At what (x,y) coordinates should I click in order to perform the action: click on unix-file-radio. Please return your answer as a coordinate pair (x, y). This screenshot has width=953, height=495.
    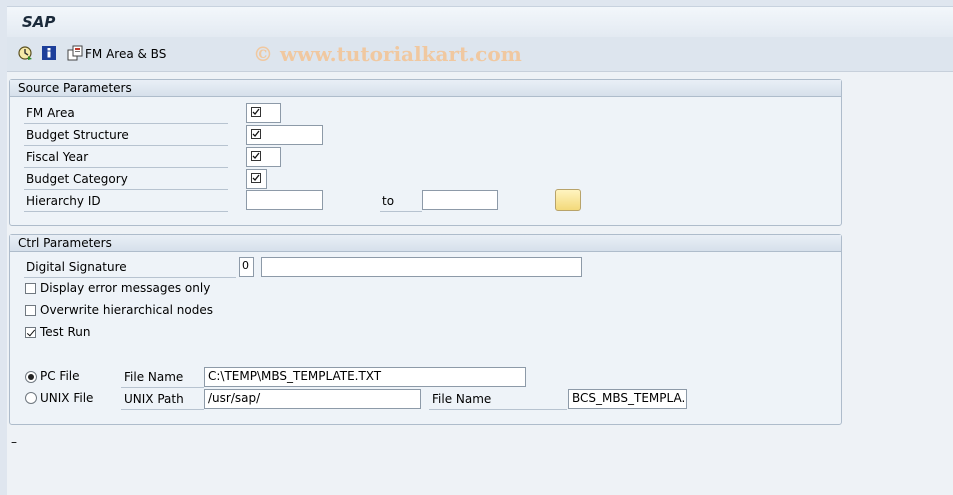
    Looking at the image, I should click on (31, 398).